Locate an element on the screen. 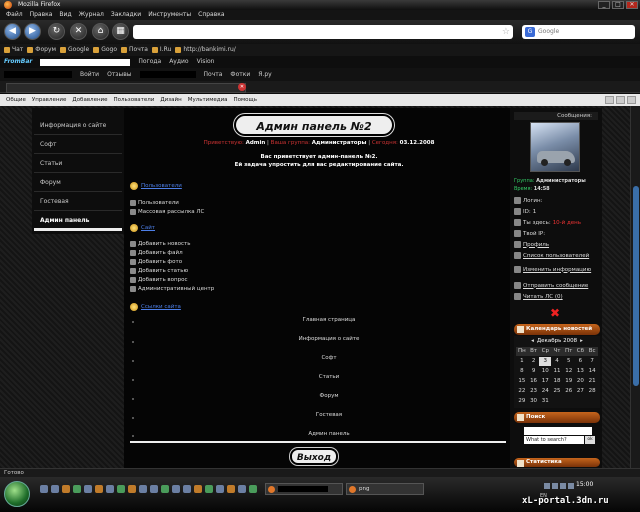 The height and width of the screenshot is (512, 640). calendar-day: 18 is located at coordinates (557, 381).